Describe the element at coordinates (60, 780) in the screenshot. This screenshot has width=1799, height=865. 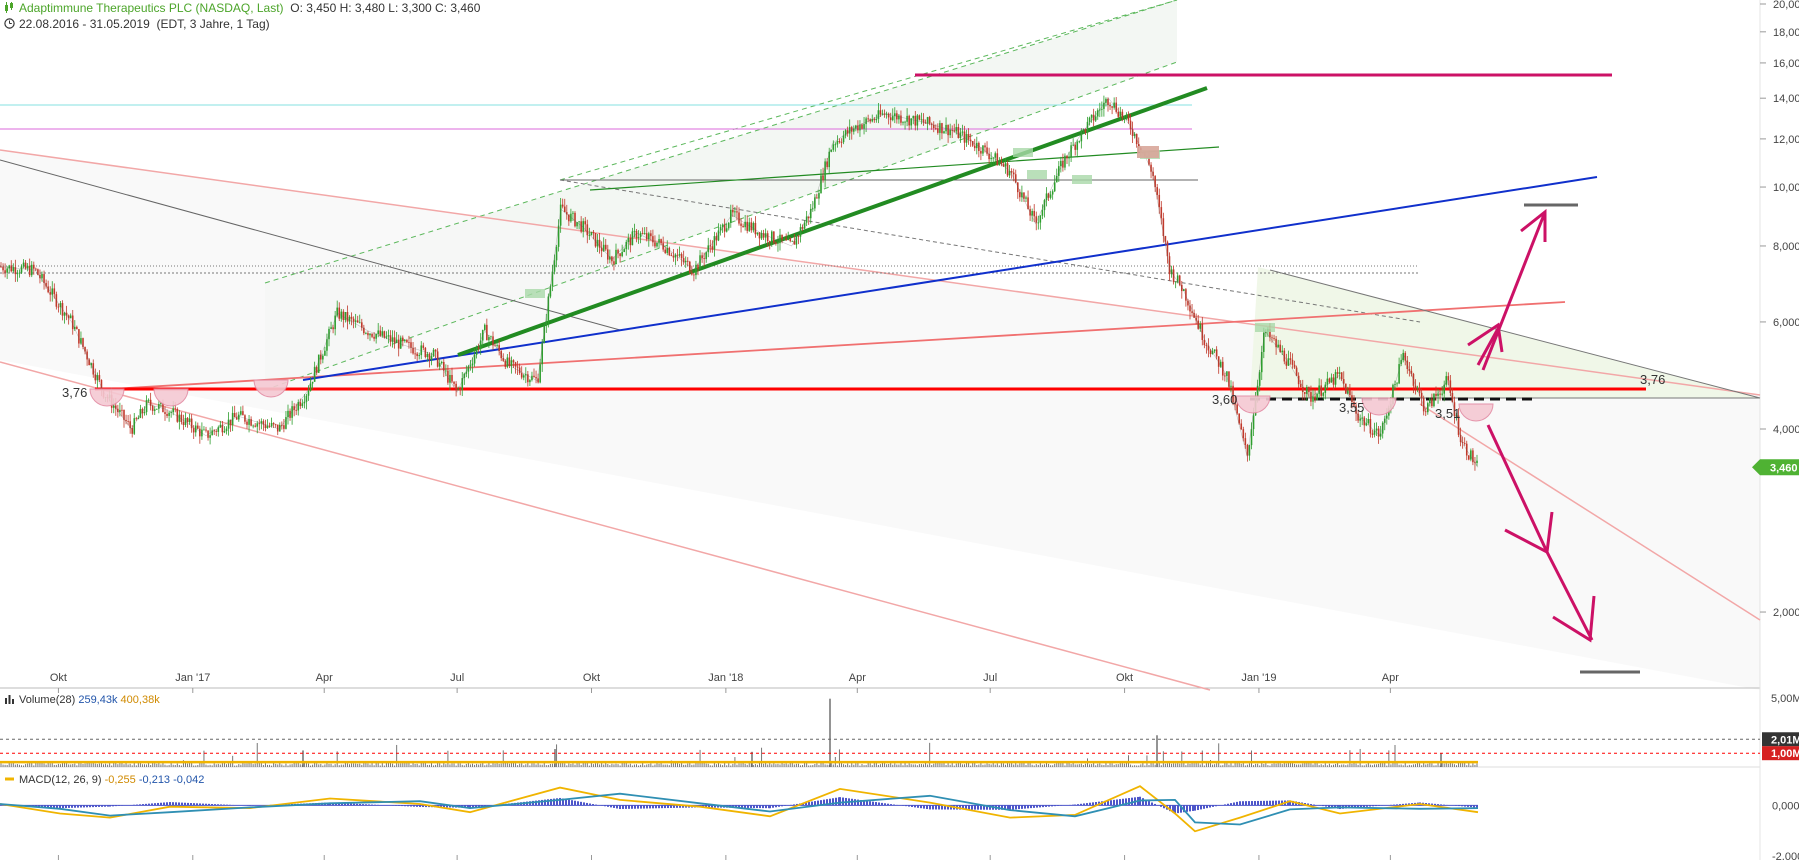
I see `macd-label: MACD(12, 26, 9)` at that location.